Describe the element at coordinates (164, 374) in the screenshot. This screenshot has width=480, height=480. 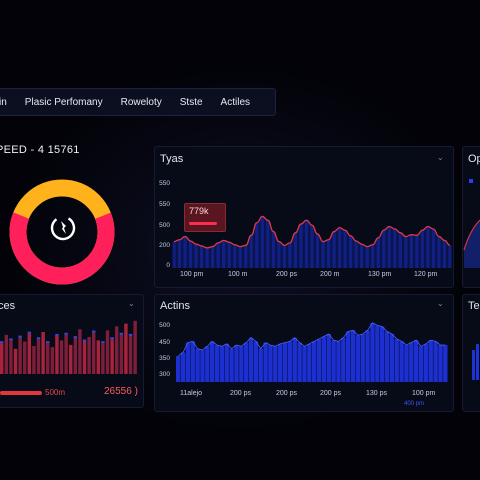
I see `actins-ytick: 300` at that location.